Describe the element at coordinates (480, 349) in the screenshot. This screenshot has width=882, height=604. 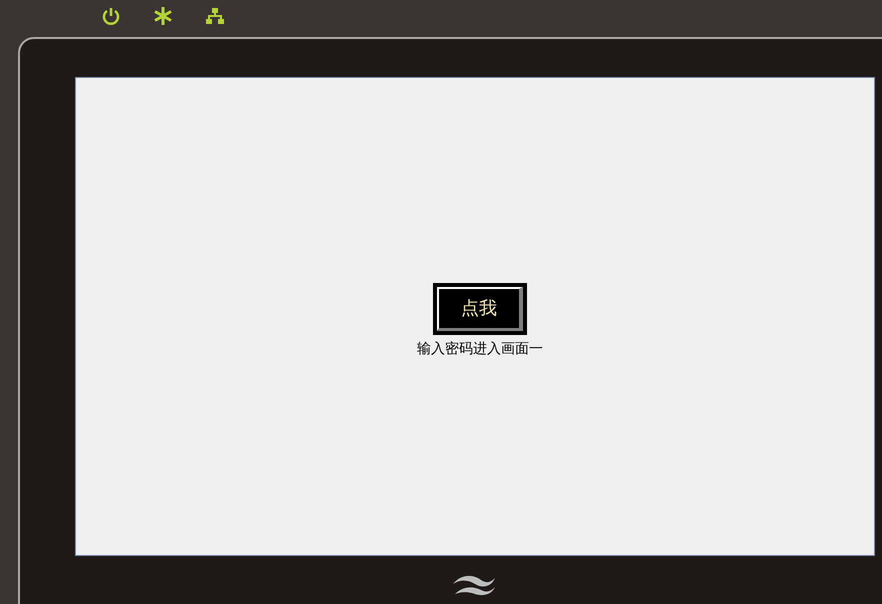
I see `caption-text: 输入密码进入画面一` at that location.